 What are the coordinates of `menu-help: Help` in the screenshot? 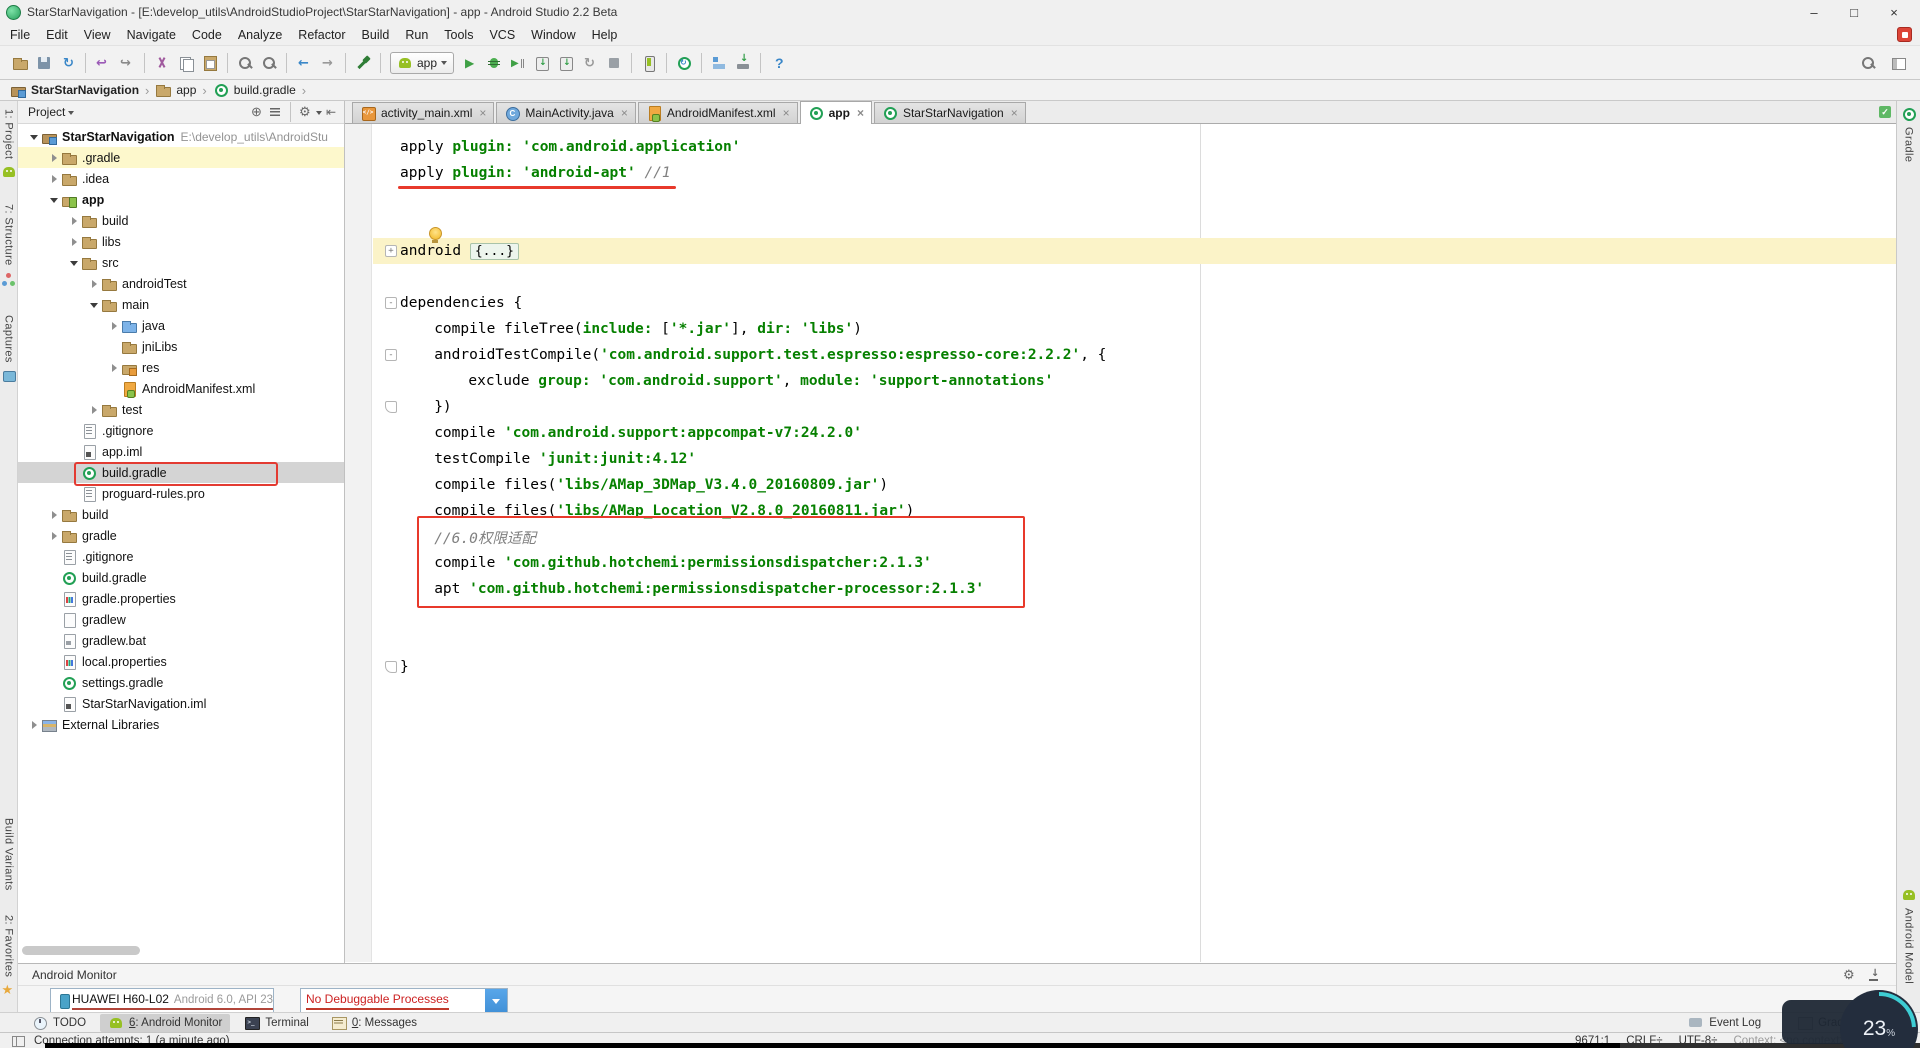 It's located at (605, 35).